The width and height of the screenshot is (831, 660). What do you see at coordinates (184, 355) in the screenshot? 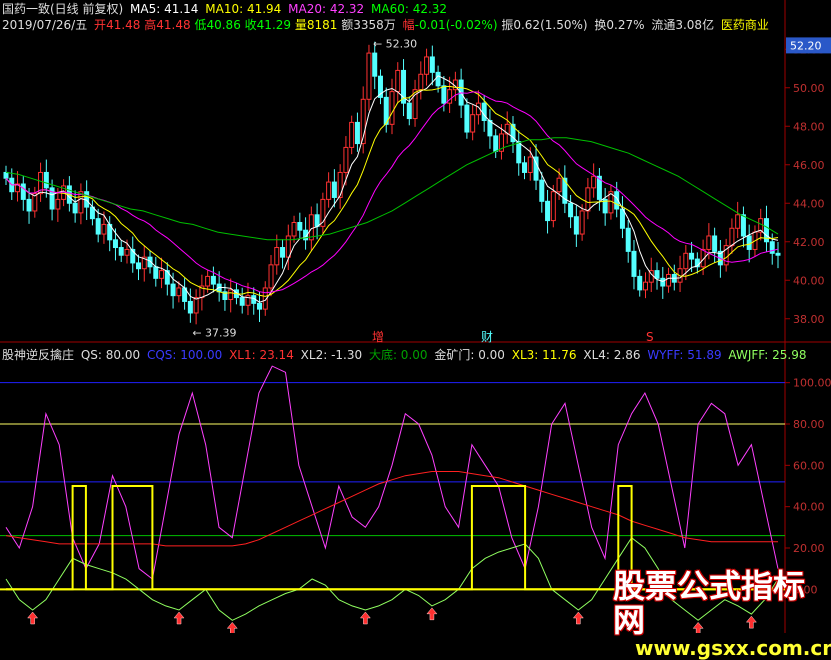
I see `cqs-label: CQS: 100.00` at bounding box center [184, 355].